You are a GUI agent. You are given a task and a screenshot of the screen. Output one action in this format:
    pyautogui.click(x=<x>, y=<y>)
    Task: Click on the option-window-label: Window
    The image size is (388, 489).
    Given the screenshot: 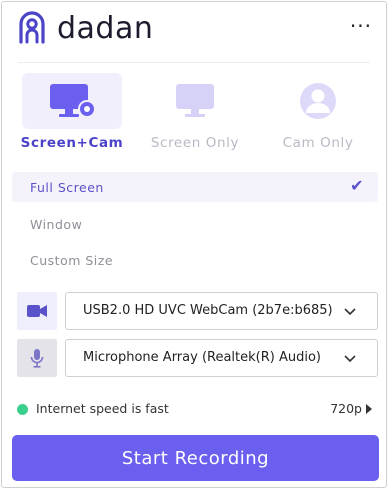 What is the action you would take?
    pyautogui.click(x=56, y=224)
    